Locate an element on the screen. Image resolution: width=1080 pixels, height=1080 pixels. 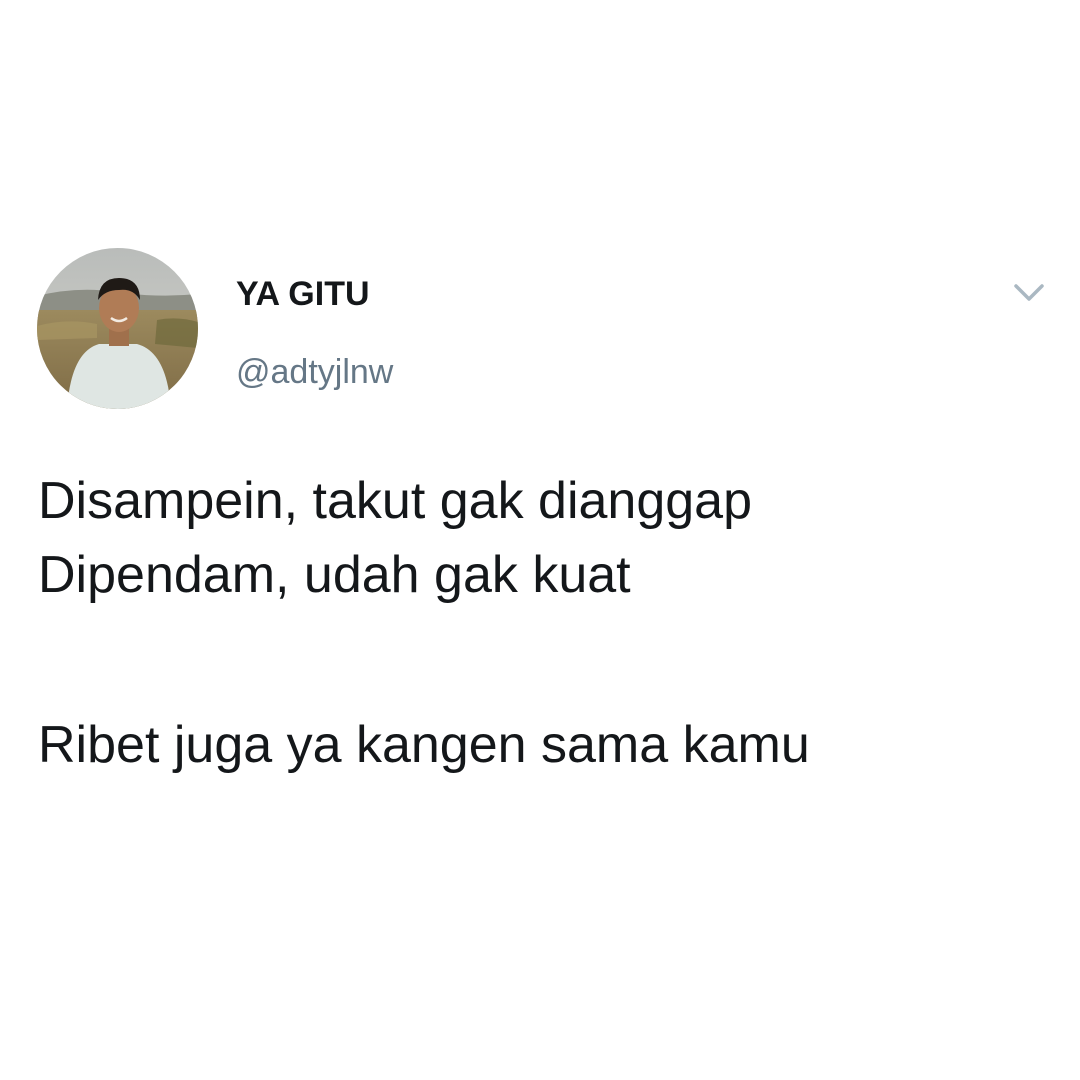
tweet-text-line: Disampein, takut gak dianggap is located at coordinates (395, 501).